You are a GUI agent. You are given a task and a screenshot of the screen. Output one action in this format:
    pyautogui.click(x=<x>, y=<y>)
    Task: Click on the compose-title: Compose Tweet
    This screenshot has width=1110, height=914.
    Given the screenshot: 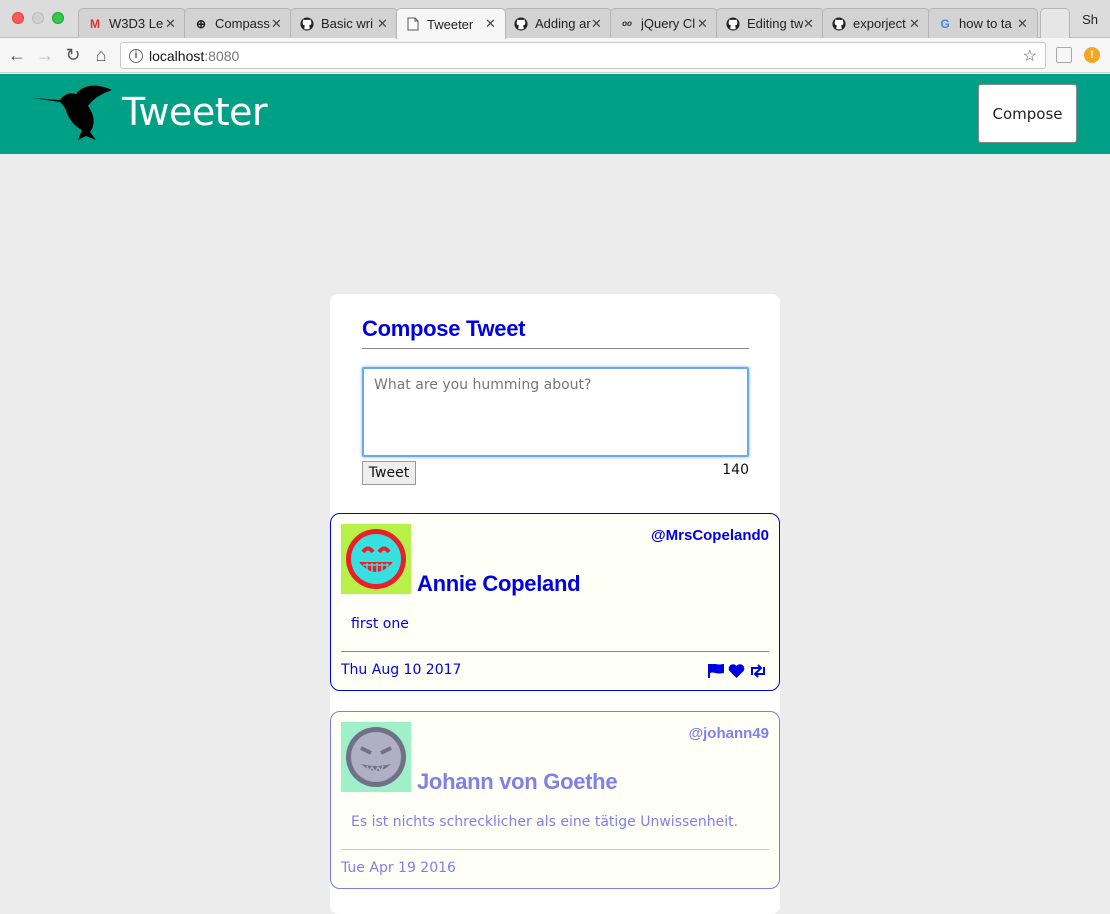 What is the action you would take?
    pyautogui.click(x=555, y=332)
    